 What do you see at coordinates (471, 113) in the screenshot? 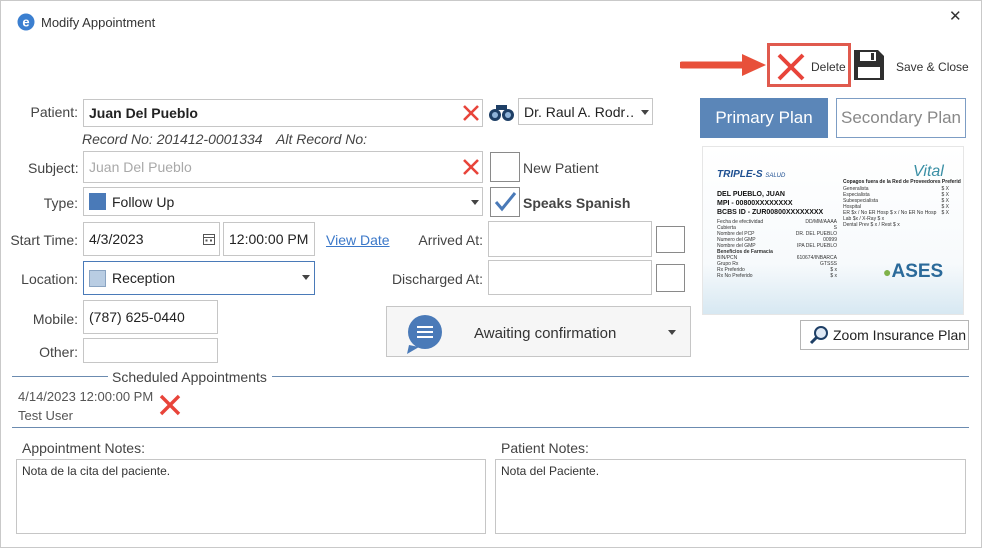
I see `clear-patient-icon` at bounding box center [471, 113].